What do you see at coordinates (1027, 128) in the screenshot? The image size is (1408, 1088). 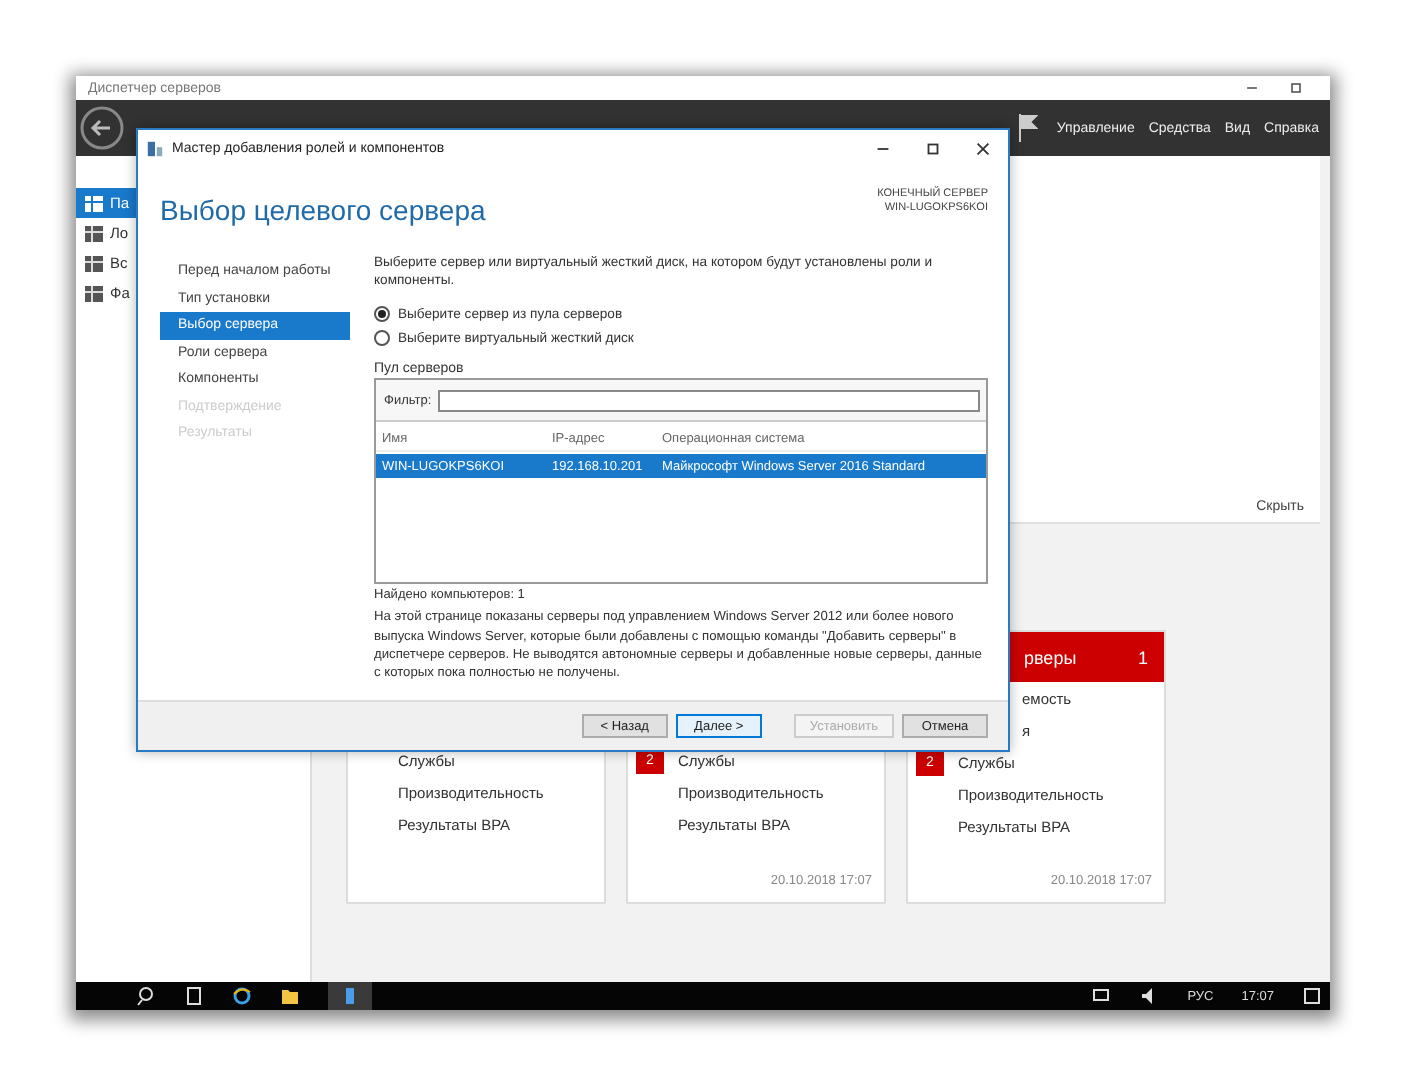 I see `flag-icon` at bounding box center [1027, 128].